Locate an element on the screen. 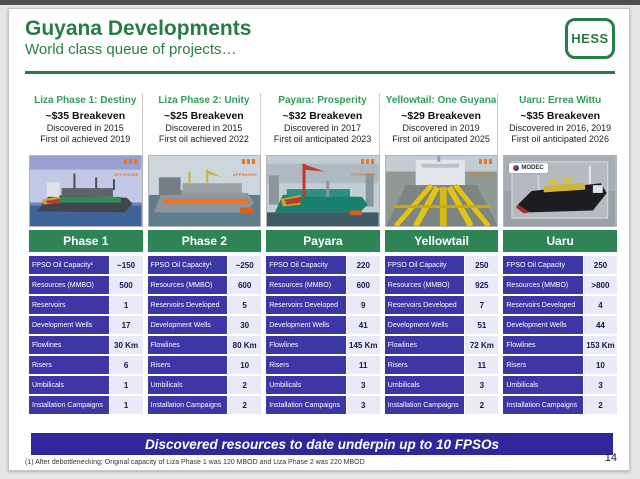 The height and width of the screenshot is (479, 640). table-row: Reservoirs 1 is located at coordinates (86, 305).